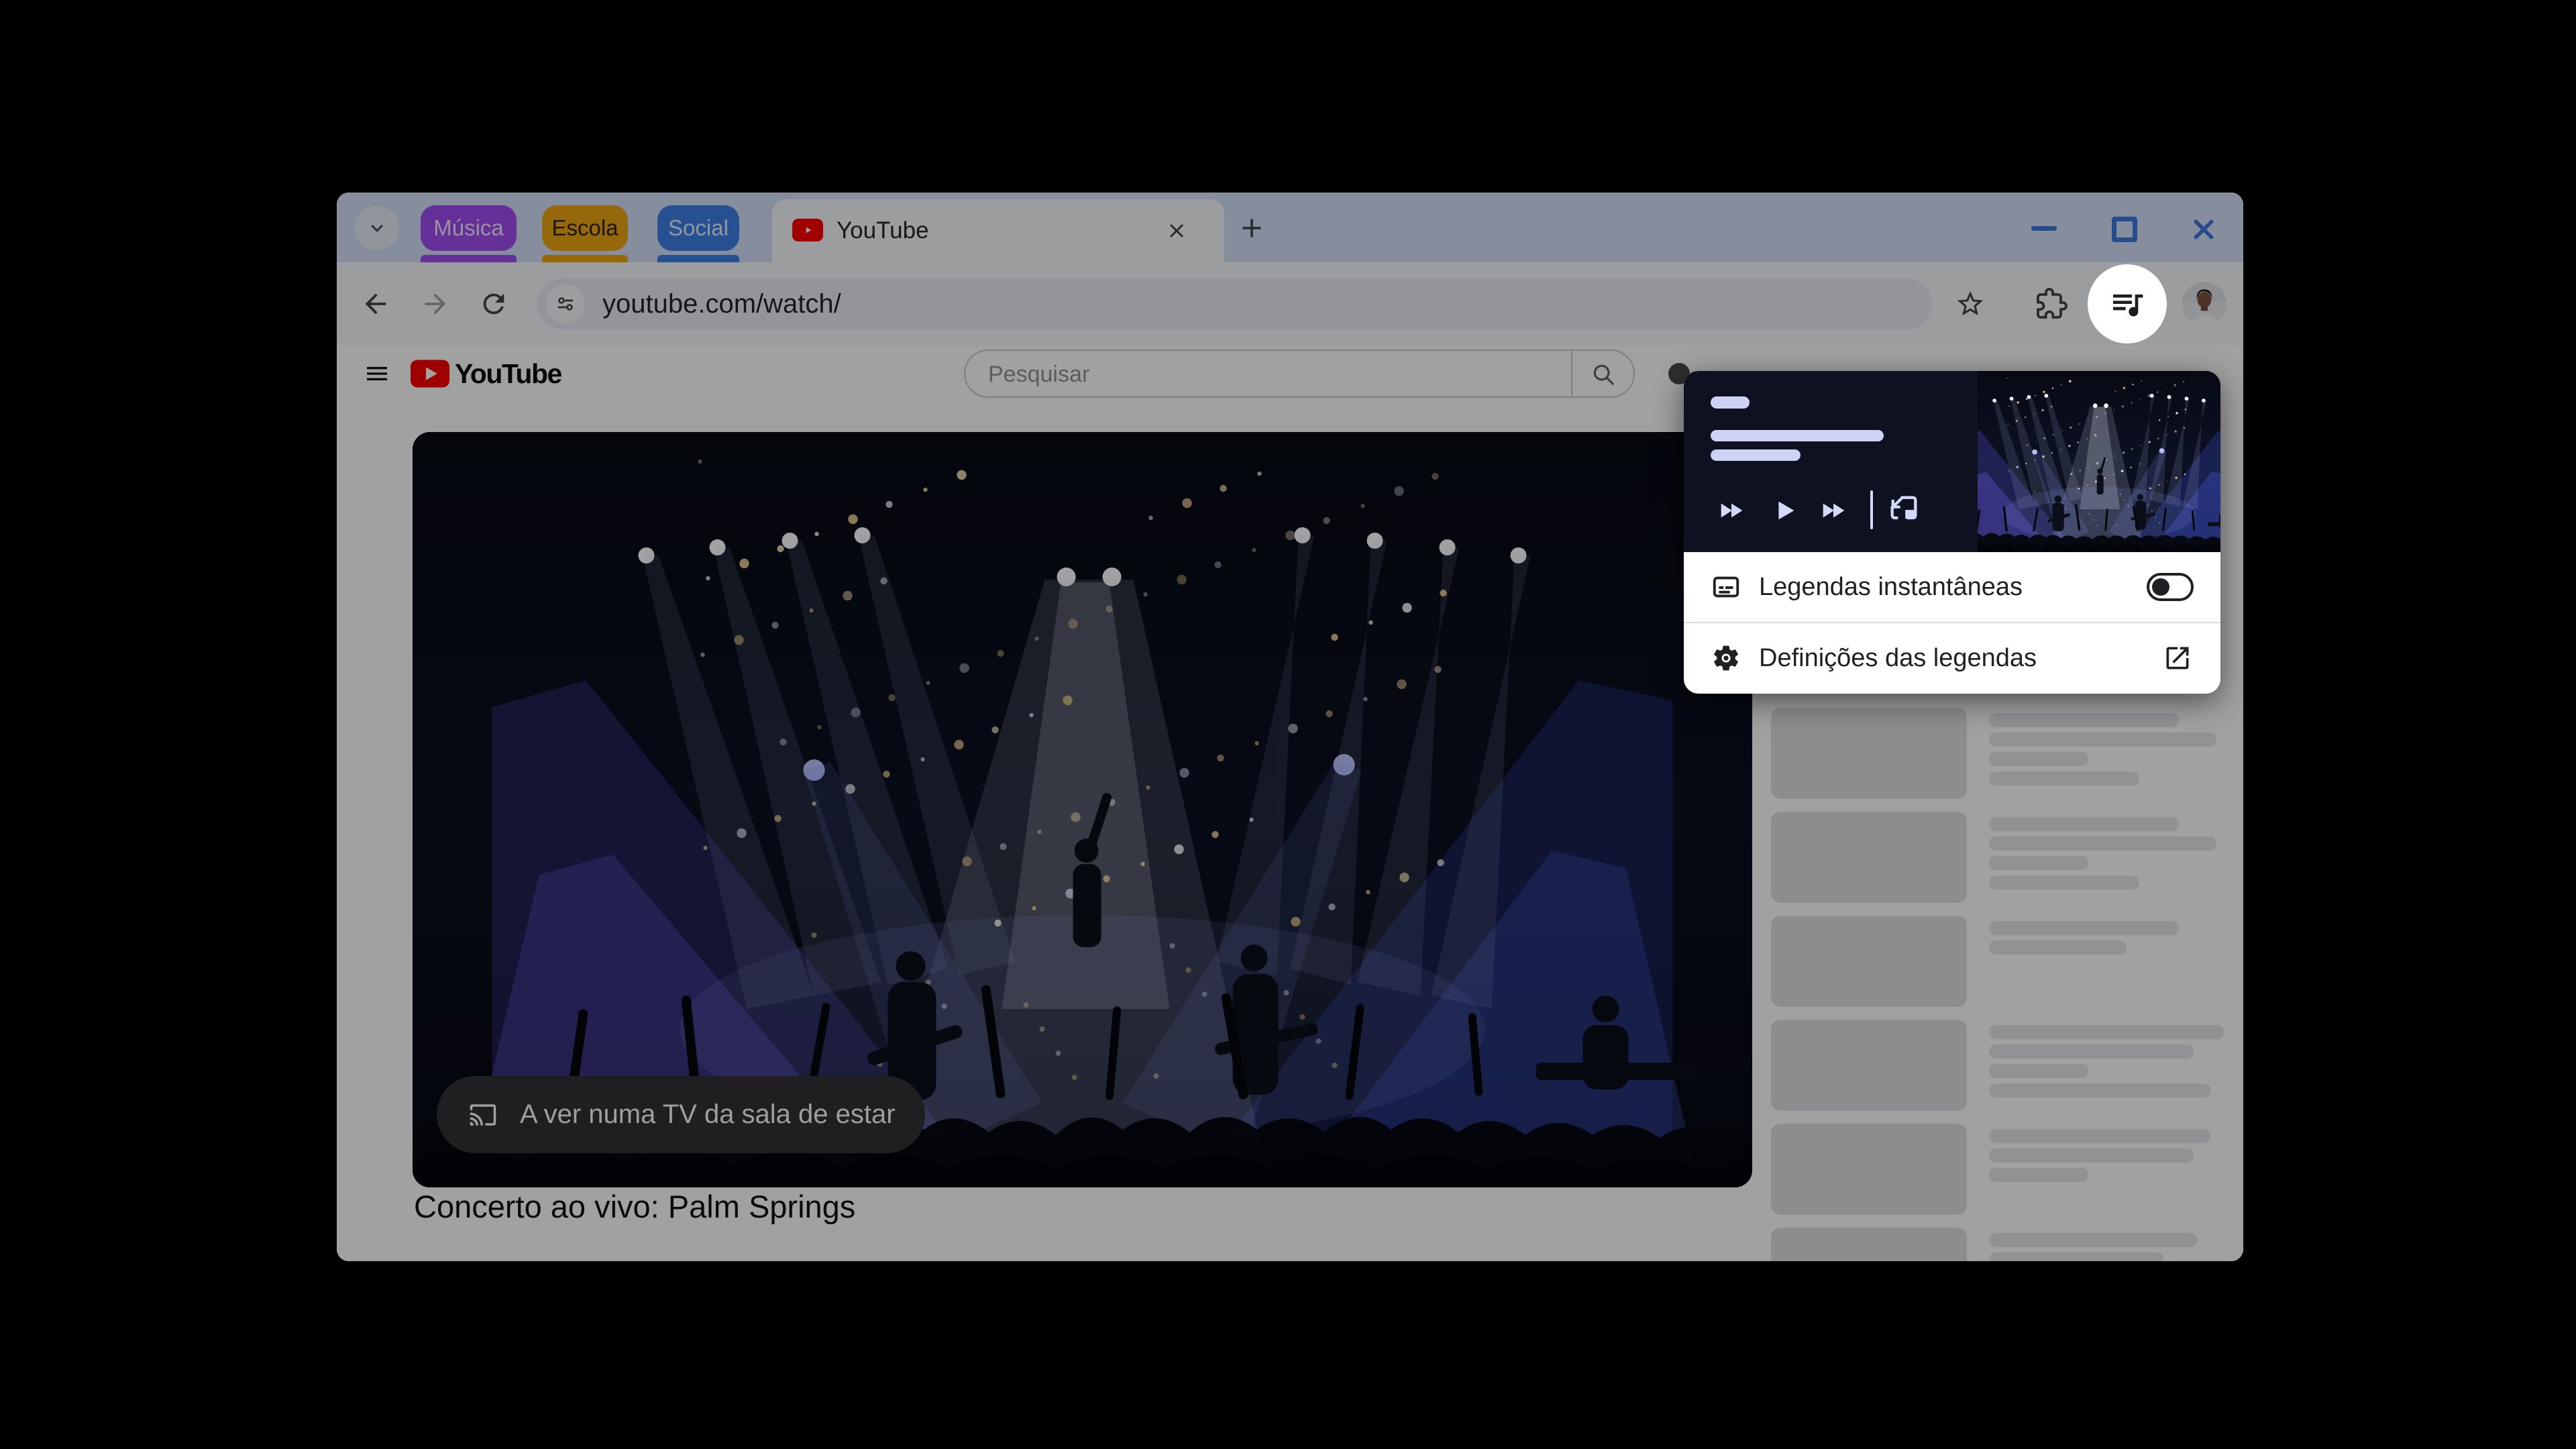 The height and width of the screenshot is (1449, 2576). I want to click on media-controls-button, so click(2127, 303).